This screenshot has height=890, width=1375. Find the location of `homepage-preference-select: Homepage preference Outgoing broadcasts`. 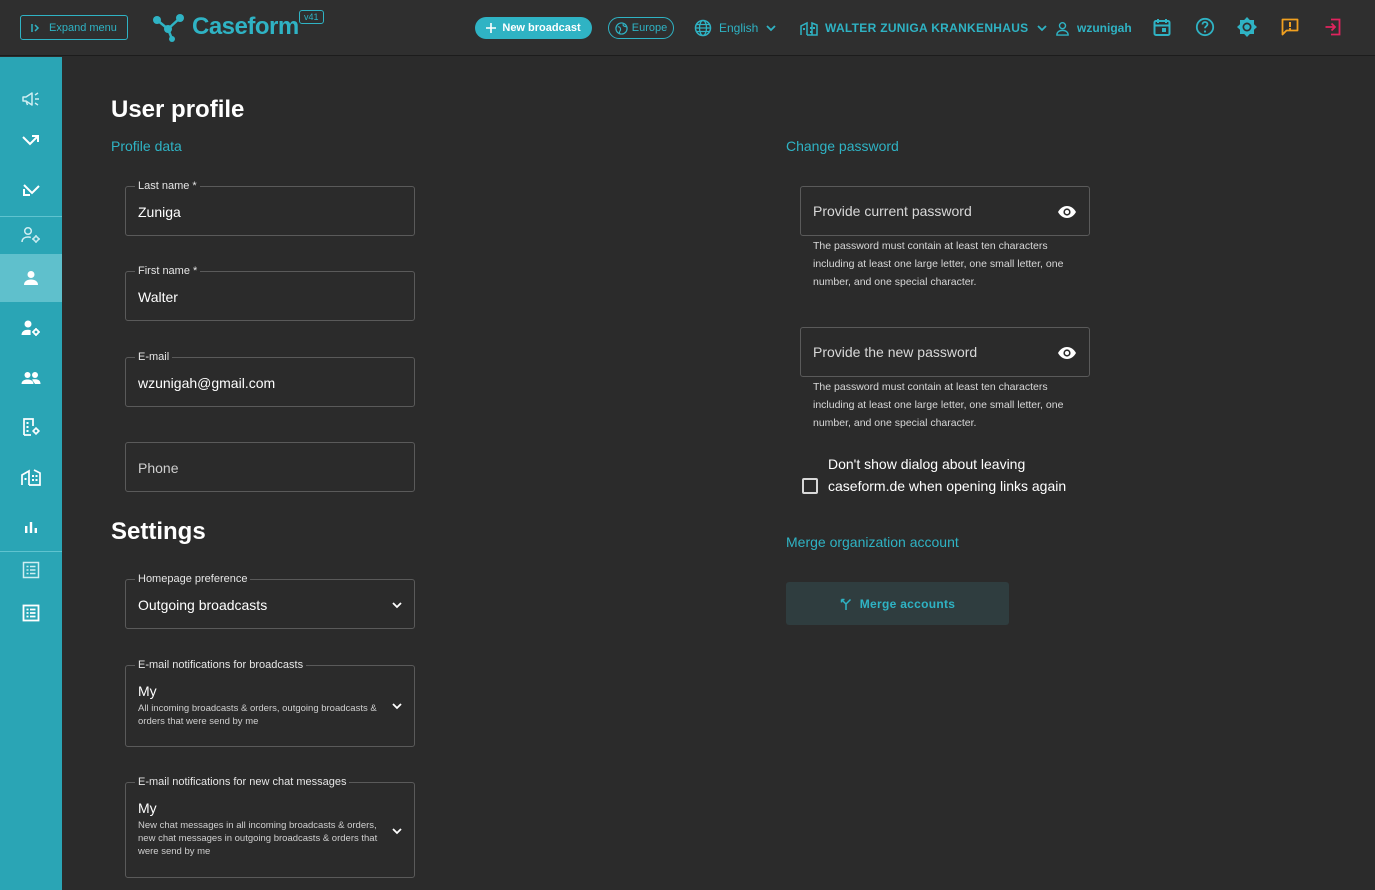

homepage-preference-select: Homepage preference Outgoing broadcasts is located at coordinates (270, 601).